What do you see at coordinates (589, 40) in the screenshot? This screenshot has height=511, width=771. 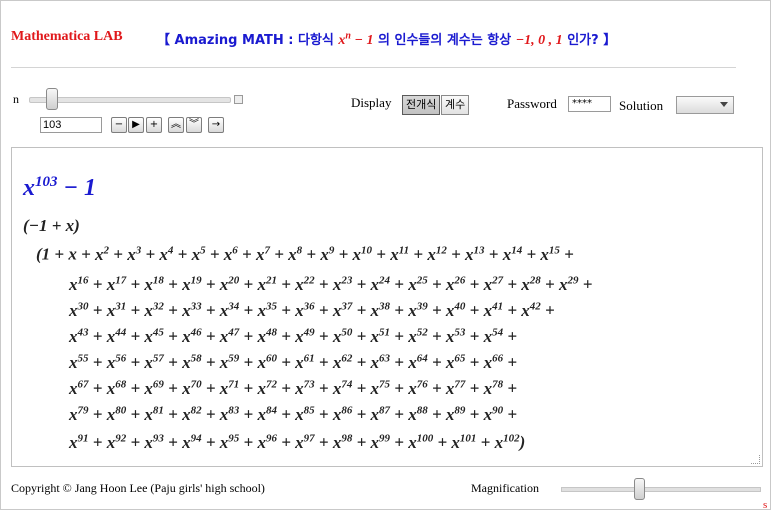 I see `question-close: 인가? 】` at bounding box center [589, 40].